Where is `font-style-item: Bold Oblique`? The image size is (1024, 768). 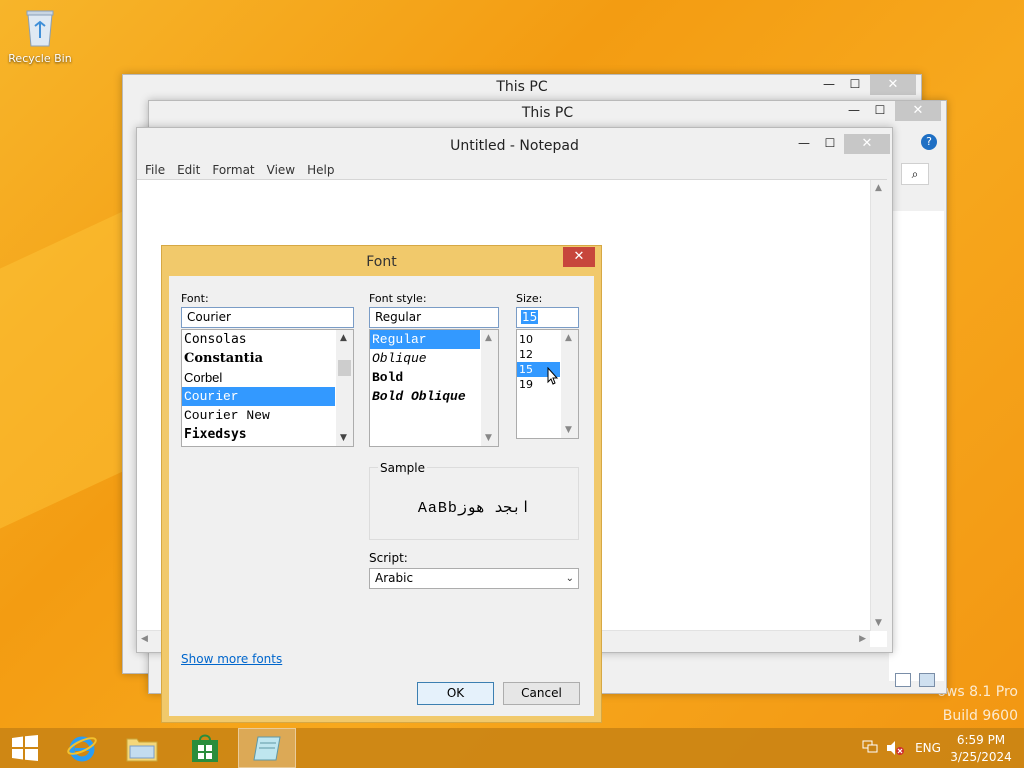 font-style-item: Bold Oblique is located at coordinates (434, 396).